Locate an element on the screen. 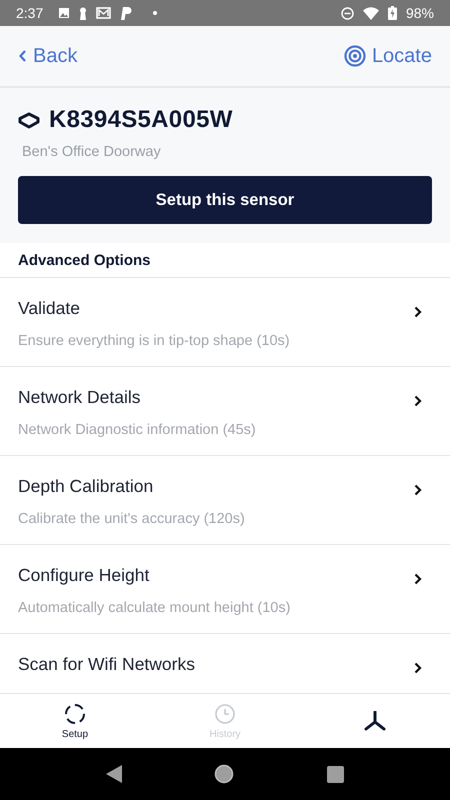  option-description: Ensure everything is in tip-top shape (10s) is located at coordinates (154, 341).